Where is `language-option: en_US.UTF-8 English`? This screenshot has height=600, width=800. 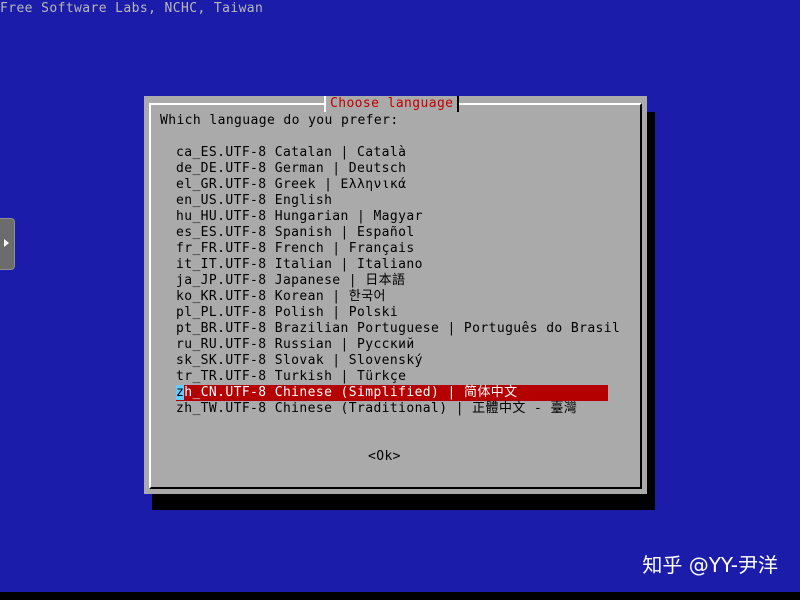
language-option: en_US.UTF-8 English is located at coordinates (392, 201).